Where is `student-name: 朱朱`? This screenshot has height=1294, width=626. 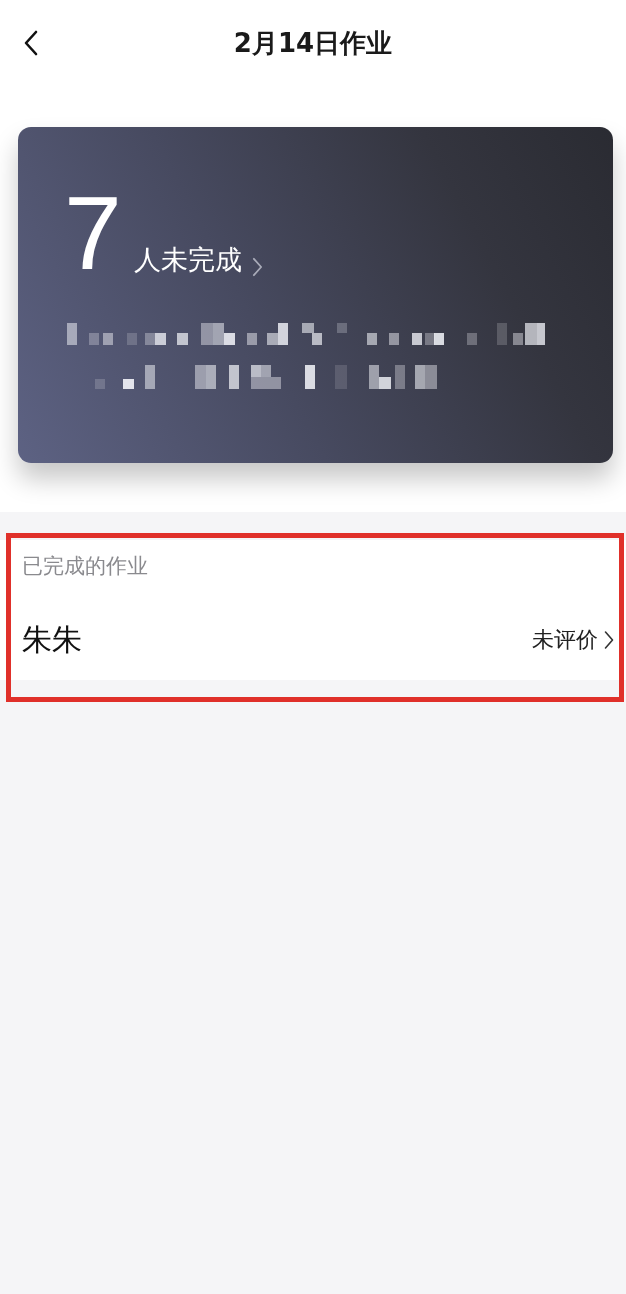
student-name: 朱朱 is located at coordinates (52, 639).